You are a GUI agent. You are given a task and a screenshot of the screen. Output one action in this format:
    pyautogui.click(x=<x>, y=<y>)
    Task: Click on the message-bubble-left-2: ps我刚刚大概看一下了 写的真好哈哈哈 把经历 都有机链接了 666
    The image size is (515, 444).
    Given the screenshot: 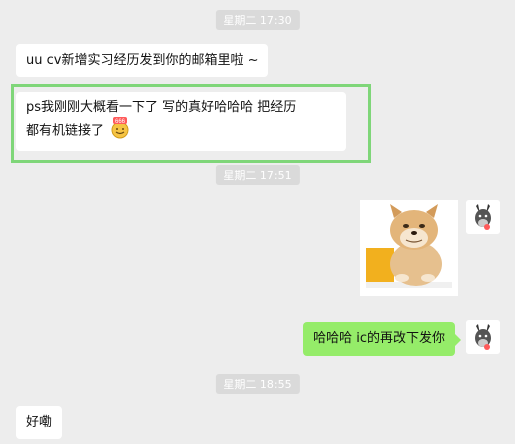 What is the action you would take?
    pyautogui.click(x=181, y=121)
    